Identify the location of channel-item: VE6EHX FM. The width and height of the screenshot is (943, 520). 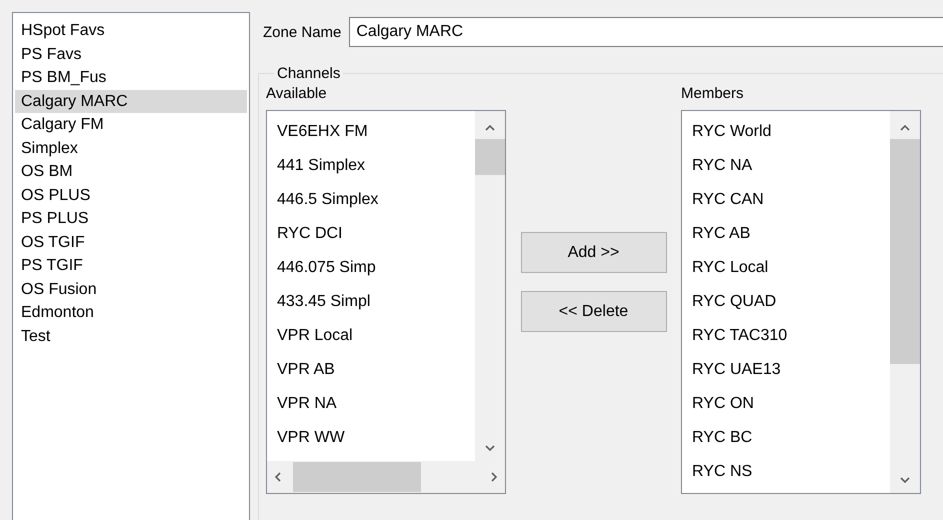
(376, 132).